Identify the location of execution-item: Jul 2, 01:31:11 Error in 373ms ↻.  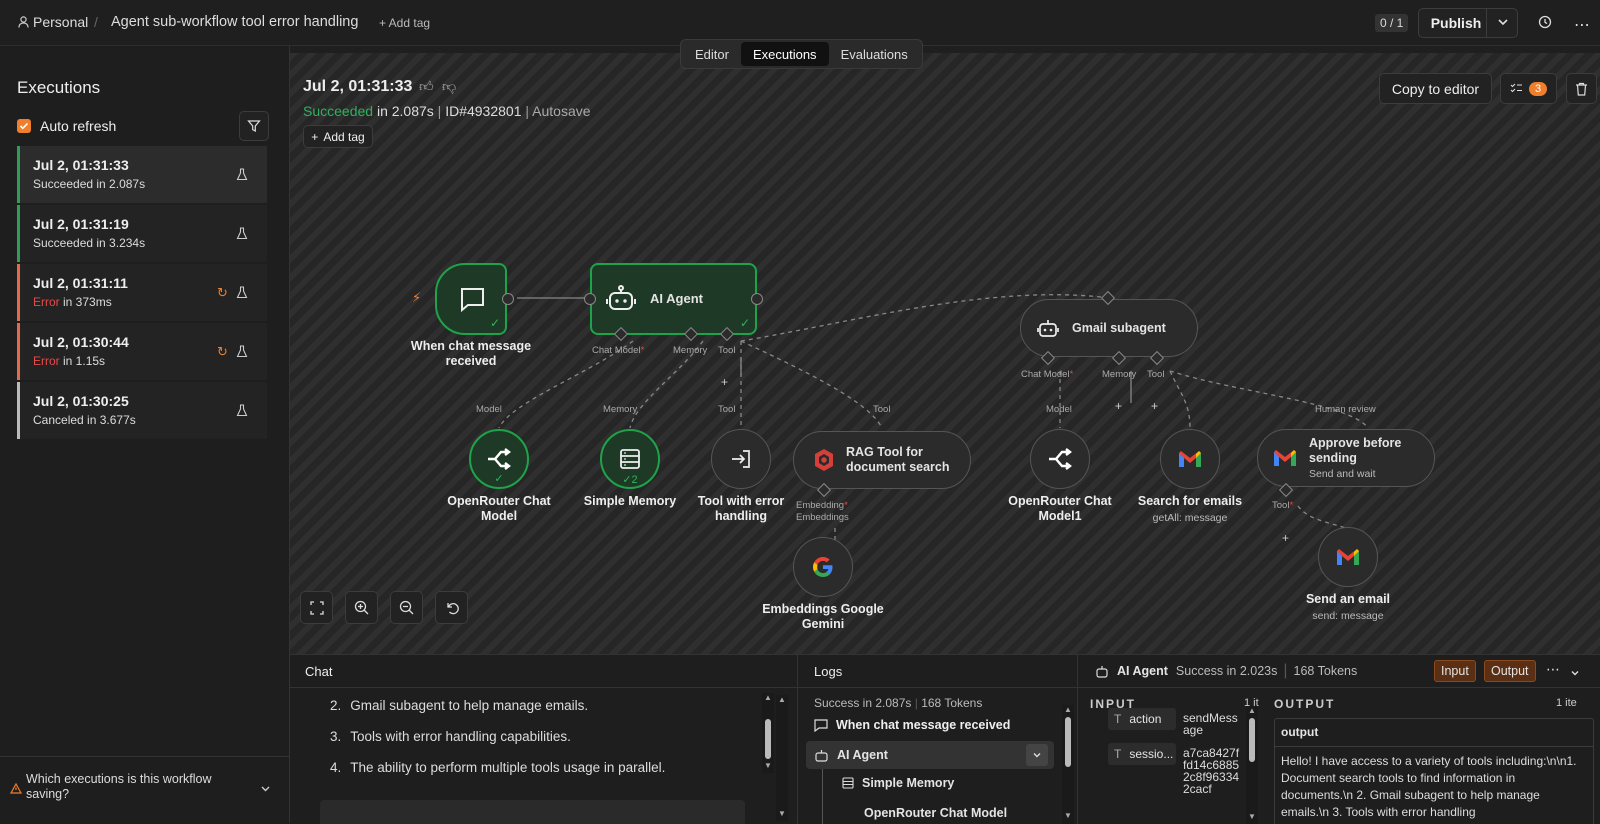
(142, 292).